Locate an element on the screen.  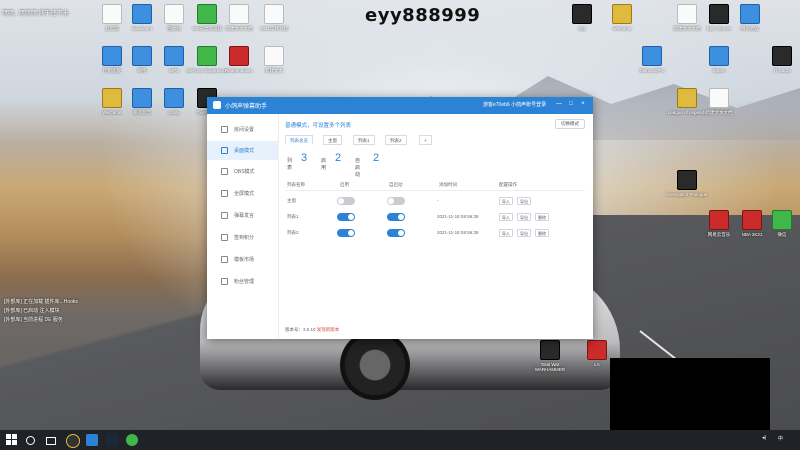
sidebar-item-fullscreen-mode: 全屏模式 is located at coordinates (242, 193).